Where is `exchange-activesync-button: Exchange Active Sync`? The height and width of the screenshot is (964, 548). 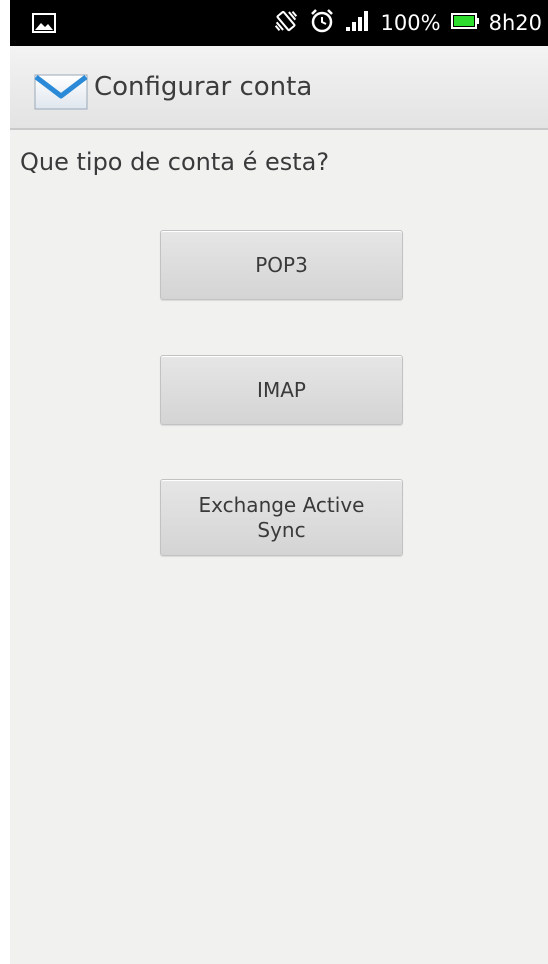 exchange-activesync-button: Exchange Active Sync is located at coordinates (281, 517).